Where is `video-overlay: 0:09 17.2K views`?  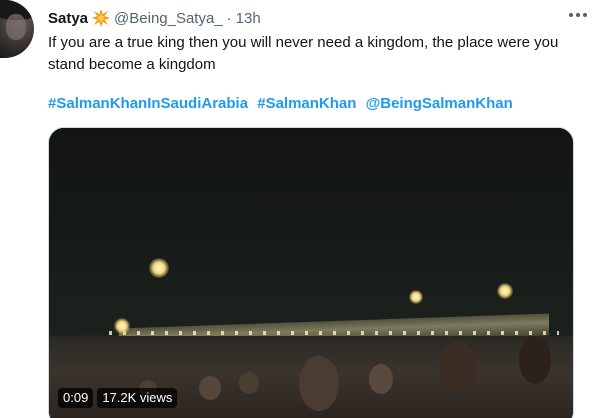 video-overlay: 0:09 17.2K views is located at coordinates (118, 398).